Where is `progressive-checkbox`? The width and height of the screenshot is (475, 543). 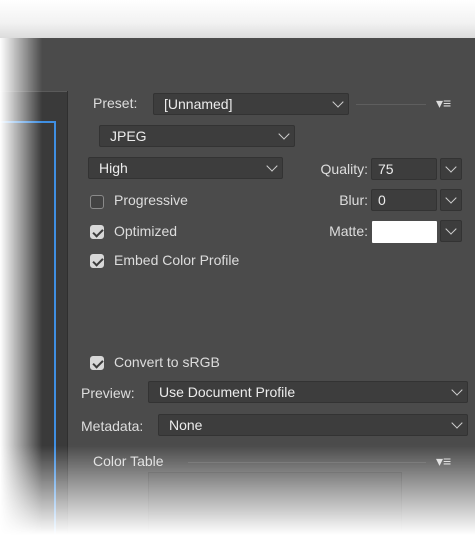
progressive-checkbox is located at coordinates (97, 202).